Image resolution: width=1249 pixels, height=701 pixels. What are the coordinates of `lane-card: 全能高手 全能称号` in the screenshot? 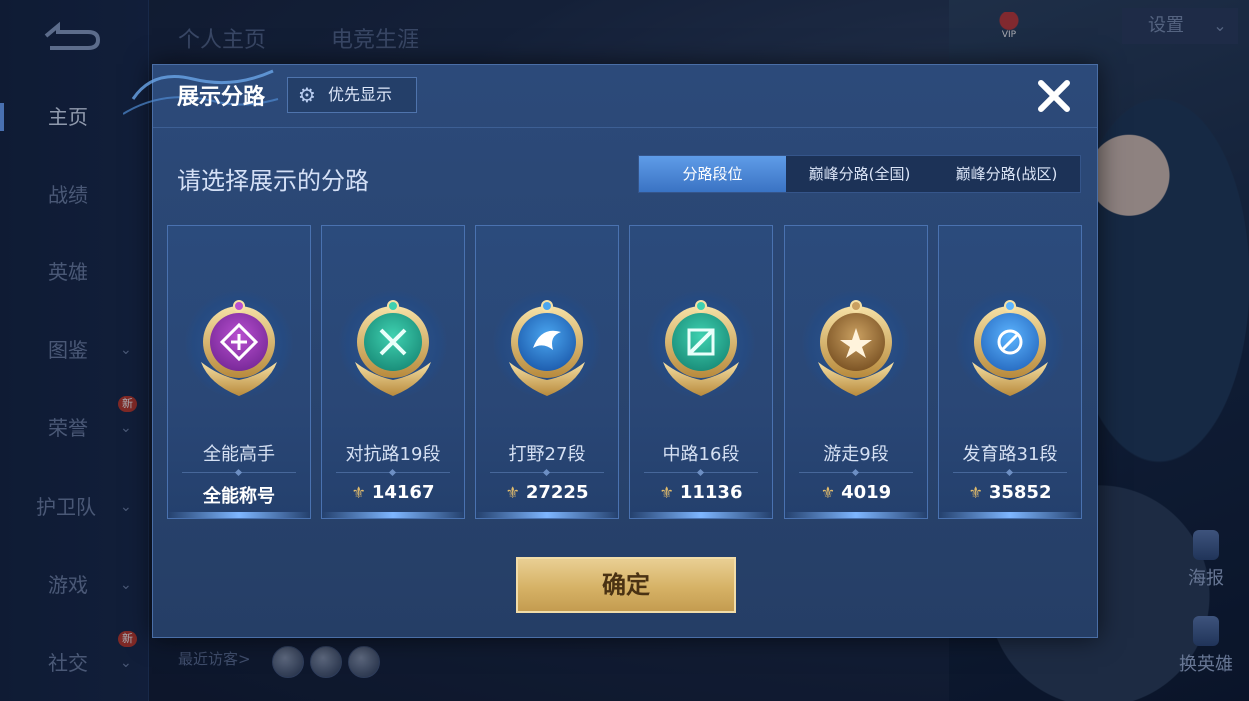 It's located at (239, 372).